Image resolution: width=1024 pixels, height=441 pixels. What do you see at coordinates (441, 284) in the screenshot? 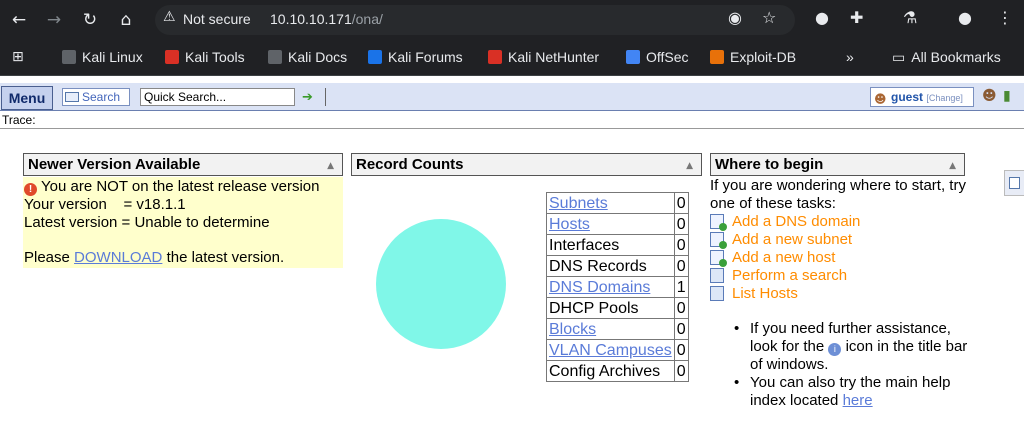
I see `record-counts-pie` at bounding box center [441, 284].